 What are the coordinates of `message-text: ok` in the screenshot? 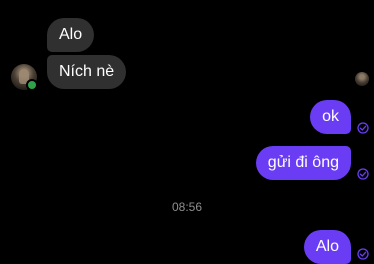 It's located at (330, 116).